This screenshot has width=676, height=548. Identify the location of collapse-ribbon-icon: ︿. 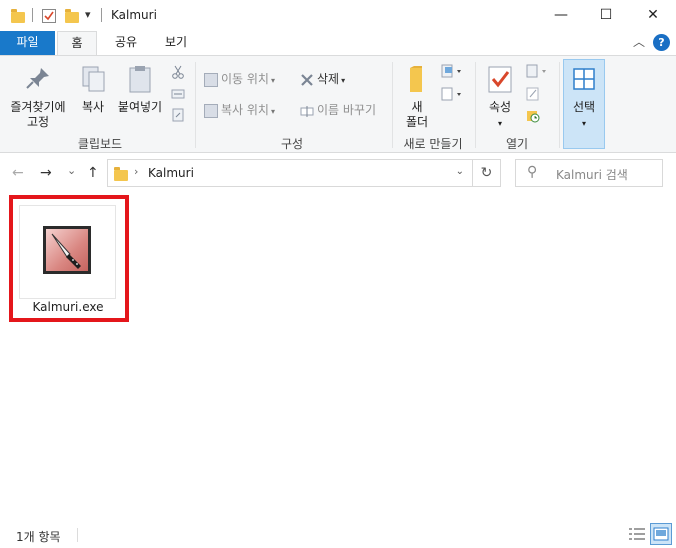
(639, 41).